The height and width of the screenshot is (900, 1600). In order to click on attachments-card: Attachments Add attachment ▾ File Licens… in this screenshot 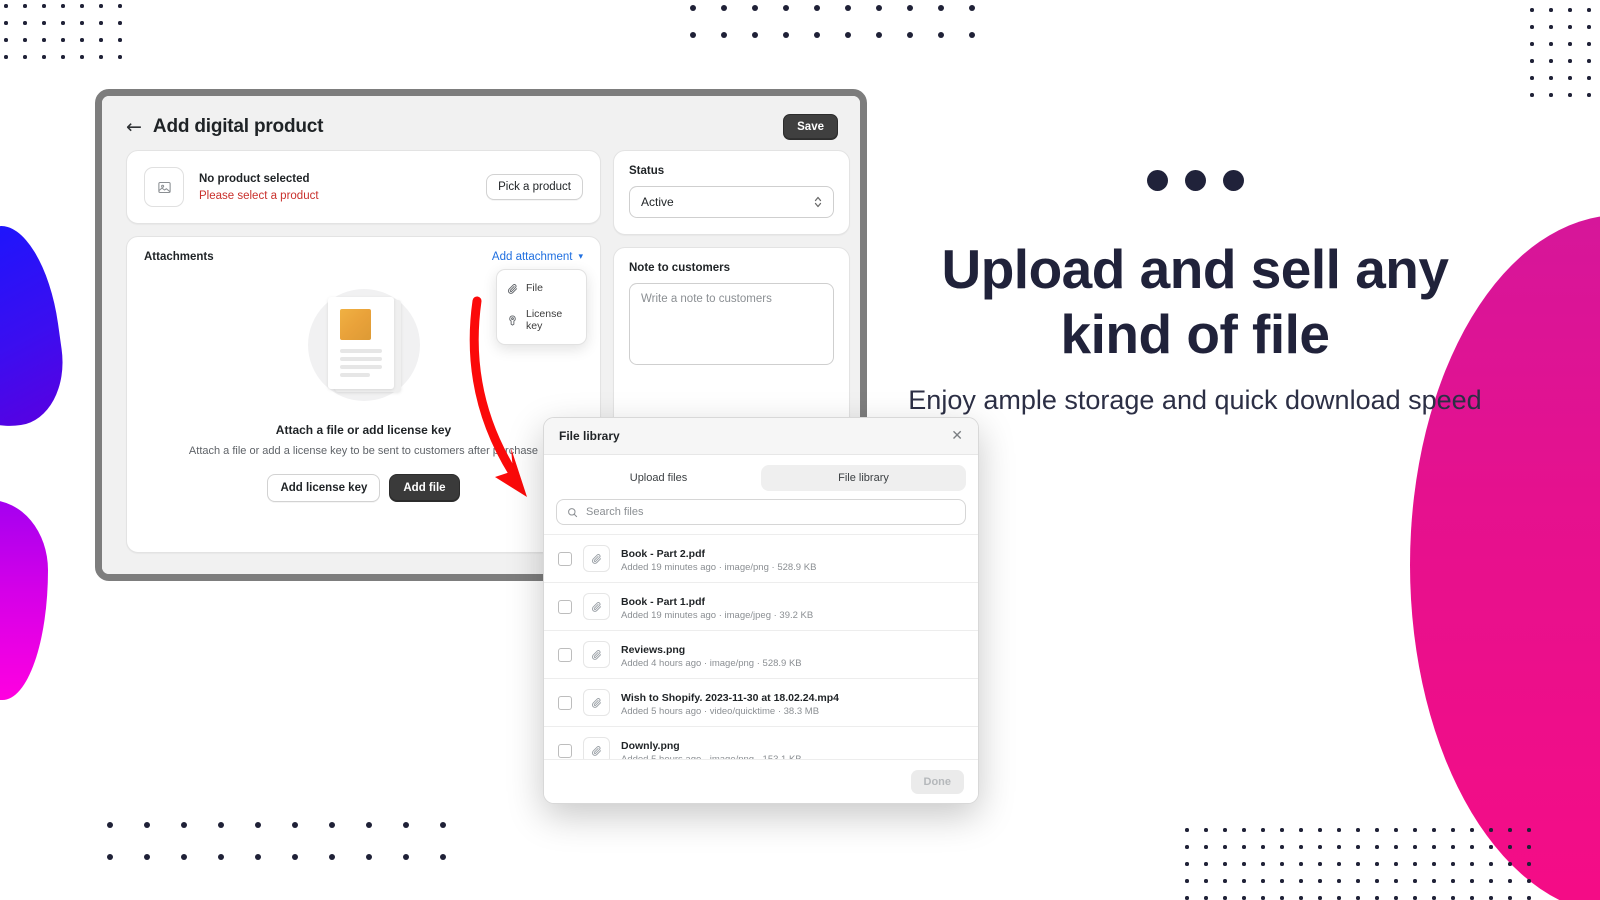, I will do `click(363, 394)`.